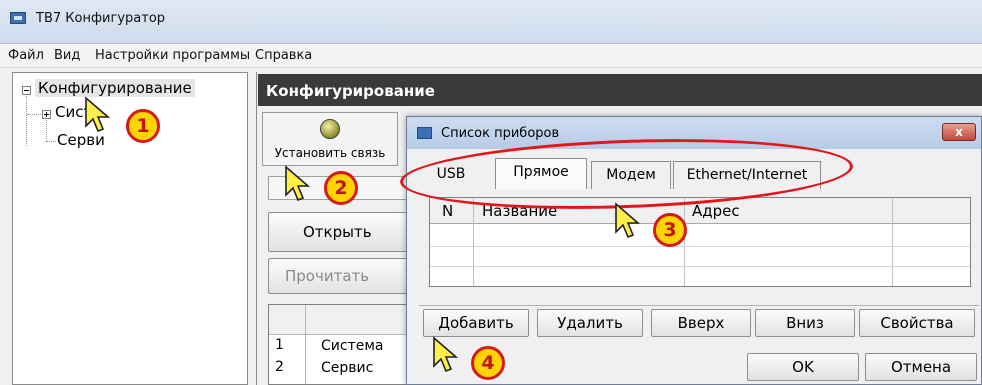 This screenshot has width=982, height=385. What do you see at coordinates (921, 367) in the screenshot?
I see `cancel-button: Отмена` at bounding box center [921, 367].